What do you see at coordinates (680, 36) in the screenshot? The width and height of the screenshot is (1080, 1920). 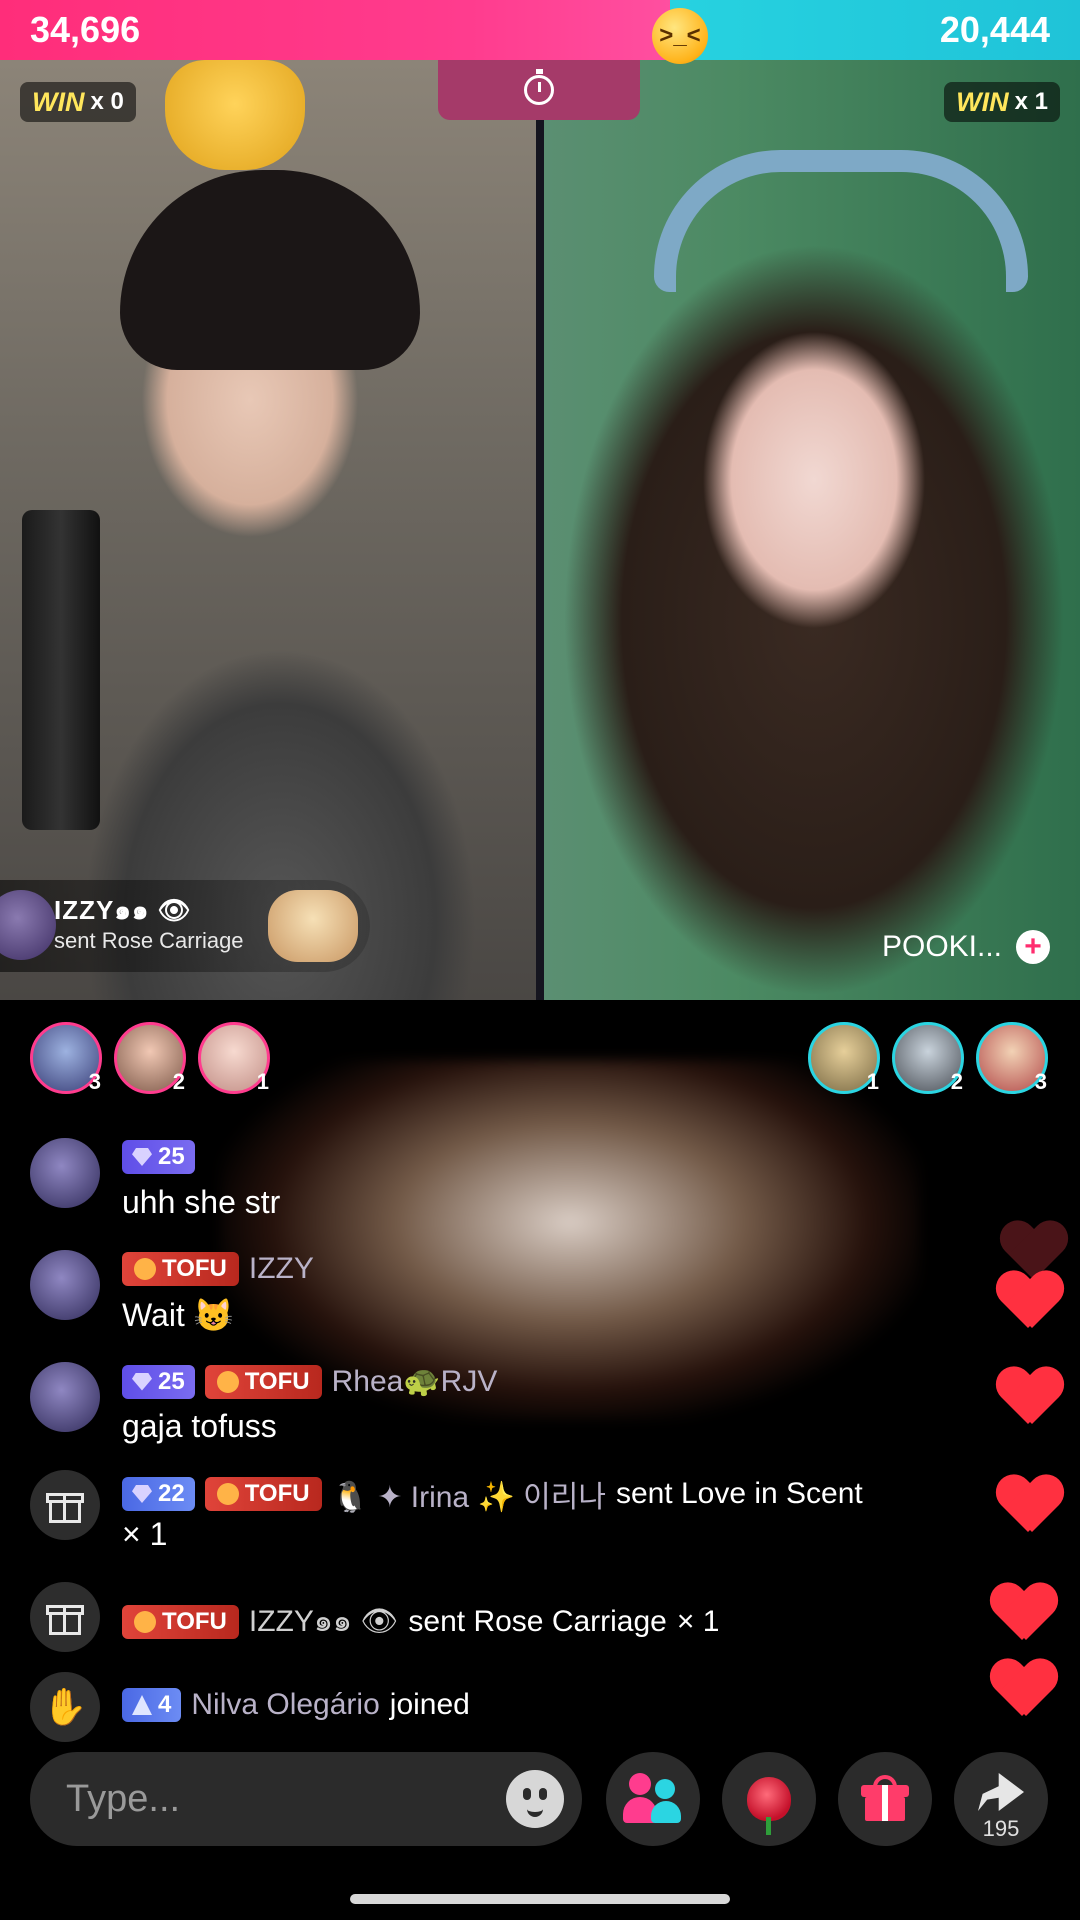 I see `score-marker-emoji-icon: >_<` at bounding box center [680, 36].